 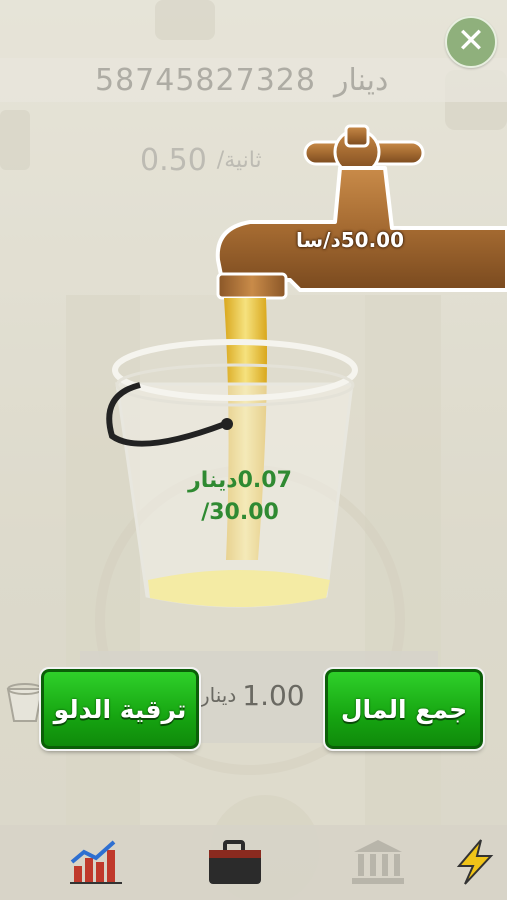 I want to click on balance-display: 58745827328 دينار, so click(x=260, y=80).